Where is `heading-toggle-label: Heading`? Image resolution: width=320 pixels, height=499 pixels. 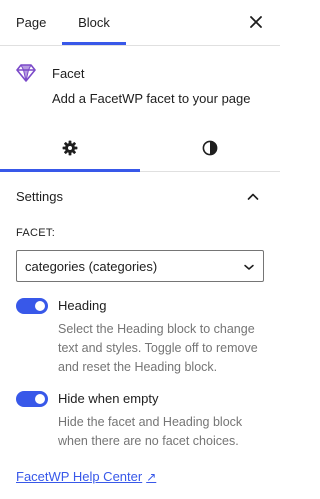 heading-toggle-label: Heading is located at coordinates (82, 305).